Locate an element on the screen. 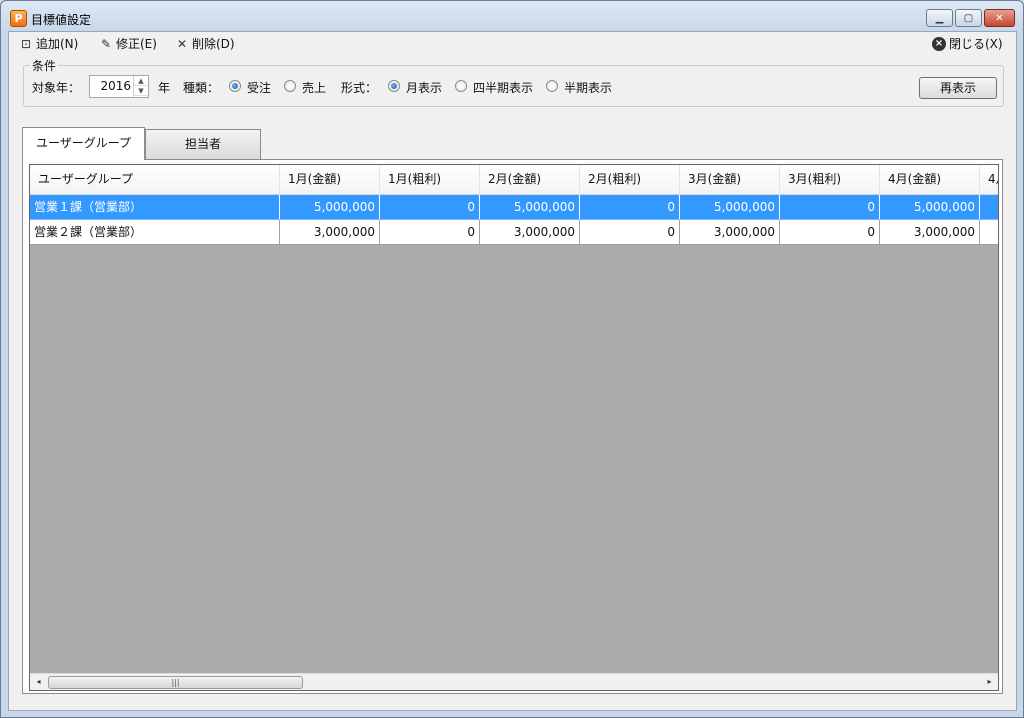 This screenshot has width=1024, height=718. title-bar: P 目標値設定 ▁ ▢ ✕ is located at coordinates (512, 16).